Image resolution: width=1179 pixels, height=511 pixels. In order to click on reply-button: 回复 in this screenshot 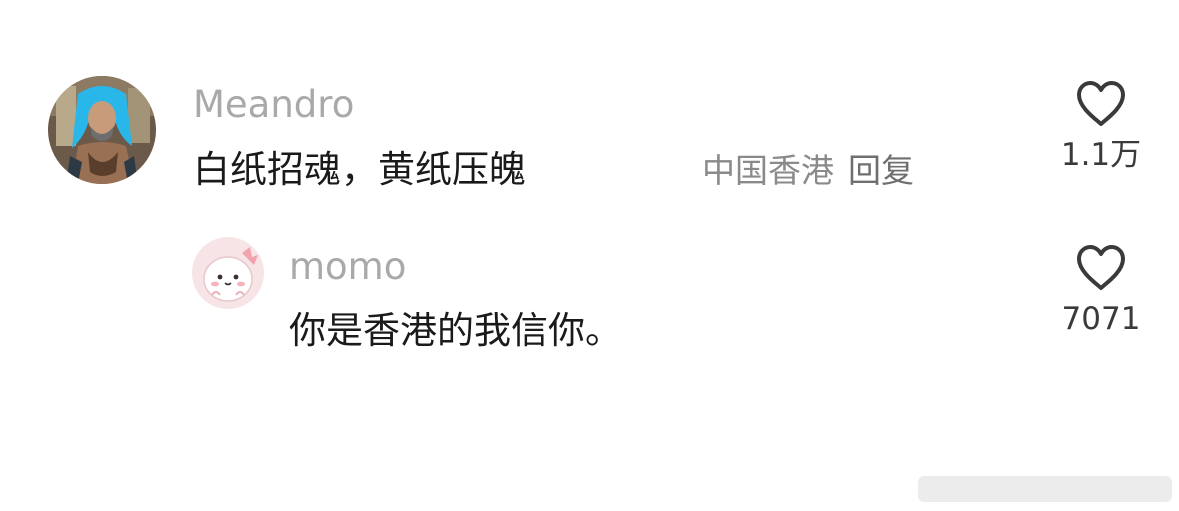, I will do `click(881, 170)`.